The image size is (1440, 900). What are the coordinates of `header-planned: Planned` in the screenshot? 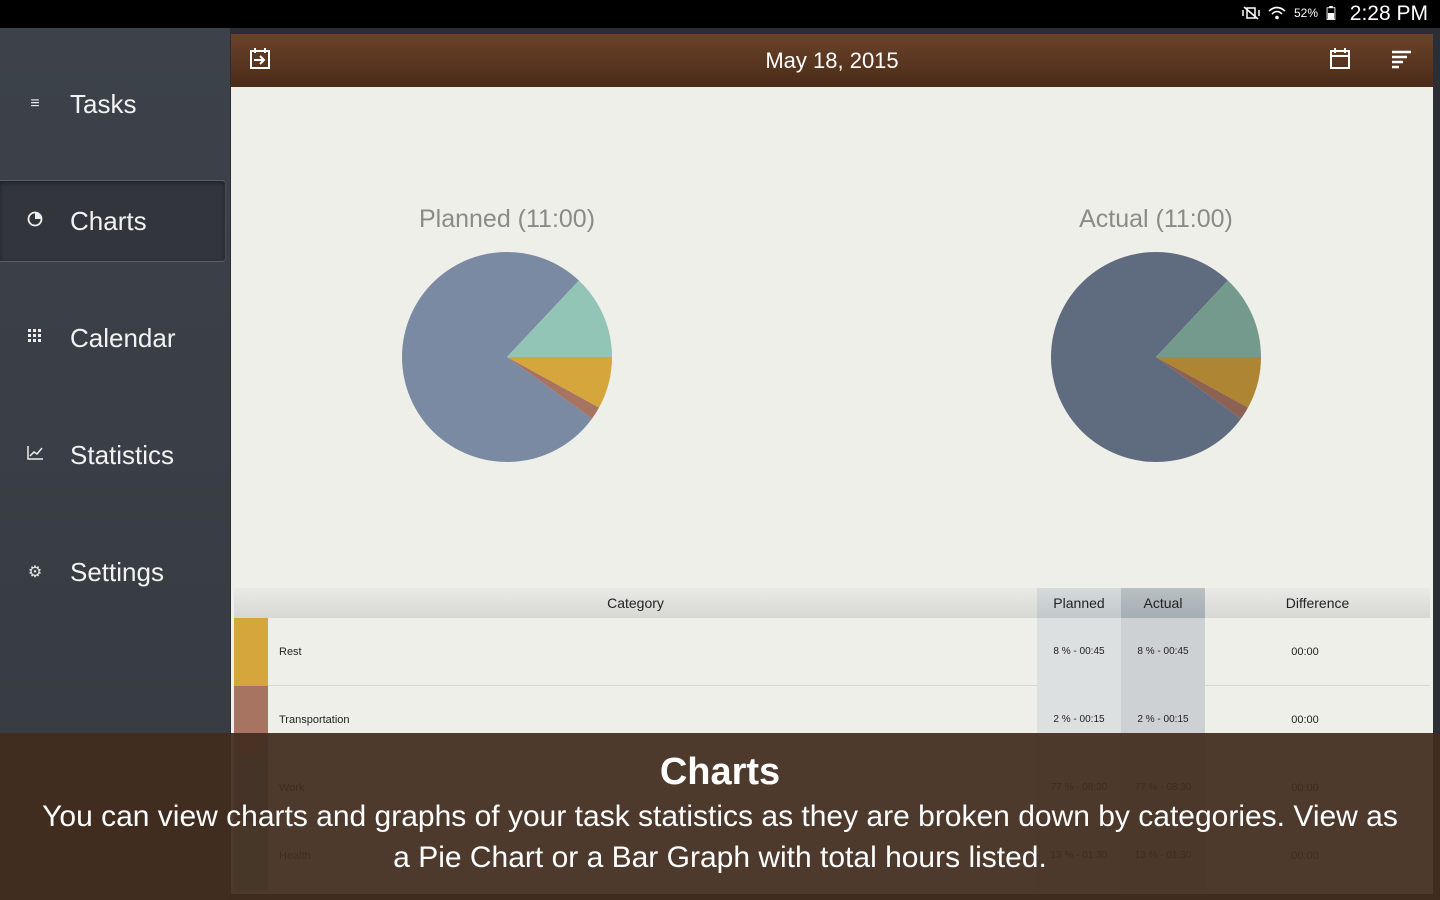 It's located at (1079, 603).